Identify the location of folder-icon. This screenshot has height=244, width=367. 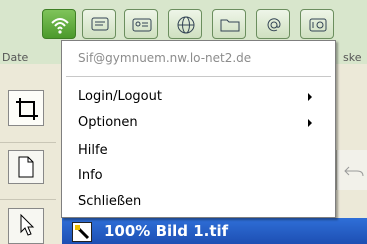
(230, 25).